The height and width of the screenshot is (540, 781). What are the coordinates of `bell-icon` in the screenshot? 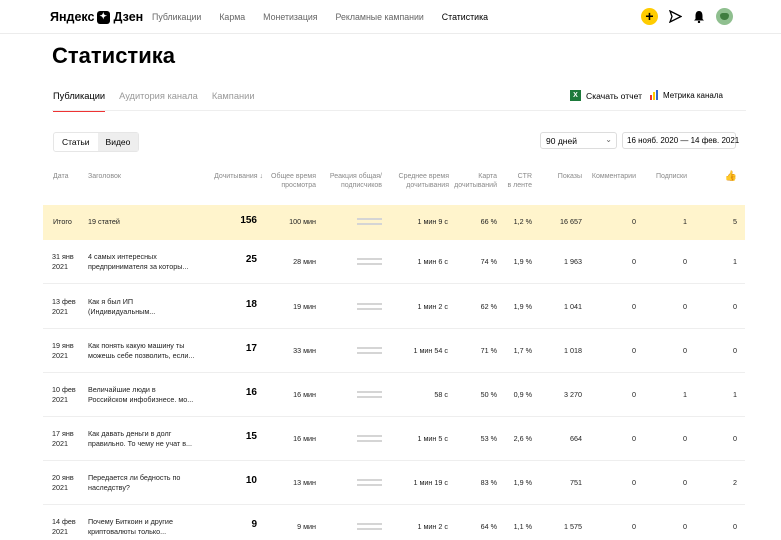 It's located at (699, 17).